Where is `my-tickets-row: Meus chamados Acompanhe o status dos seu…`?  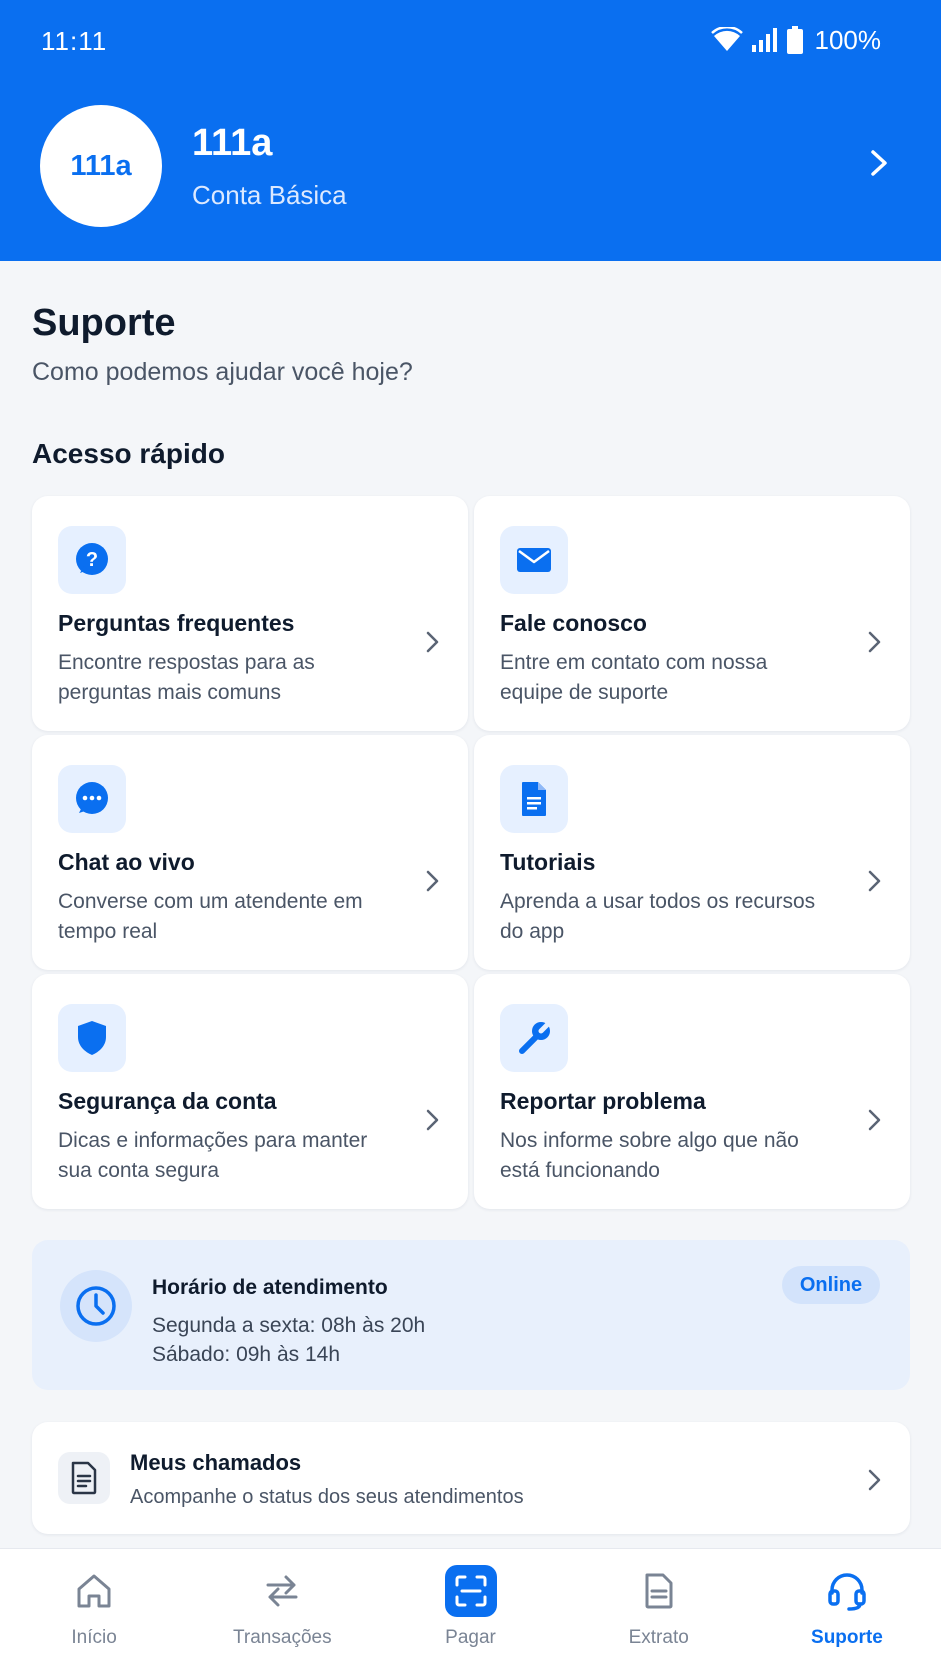
my-tickets-row: Meus chamados Acompanhe o status dos seu… is located at coordinates (471, 1478).